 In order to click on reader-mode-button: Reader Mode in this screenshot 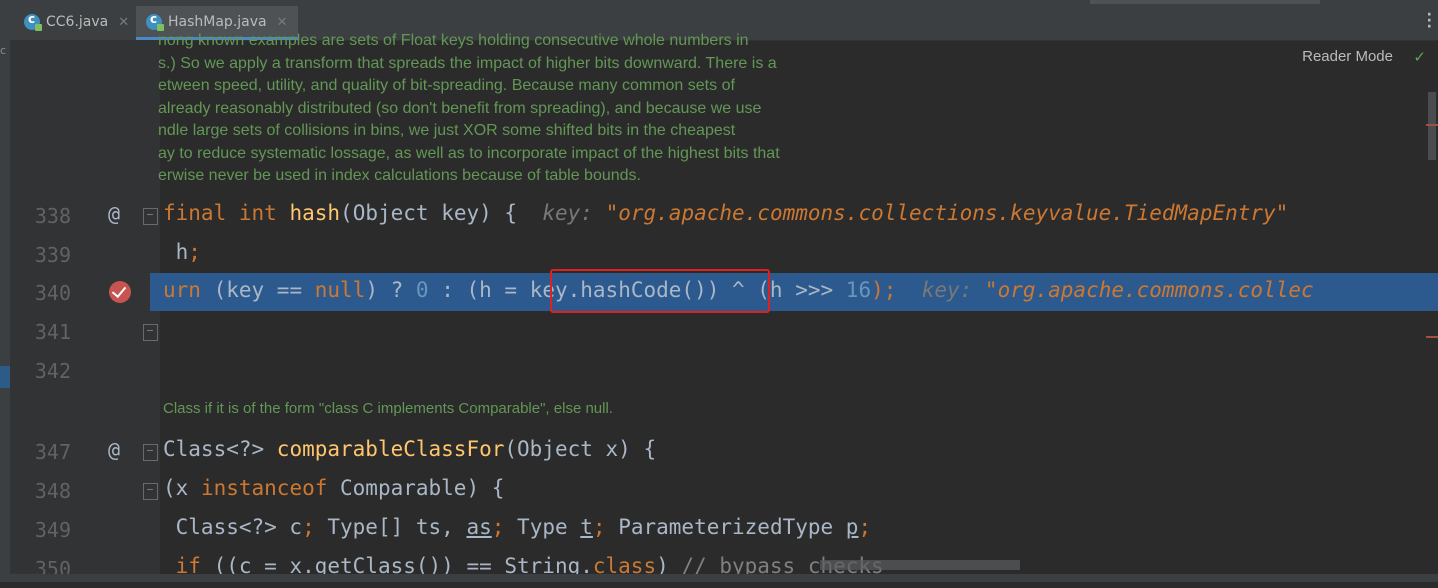, I will do `click(1347, 56)`.